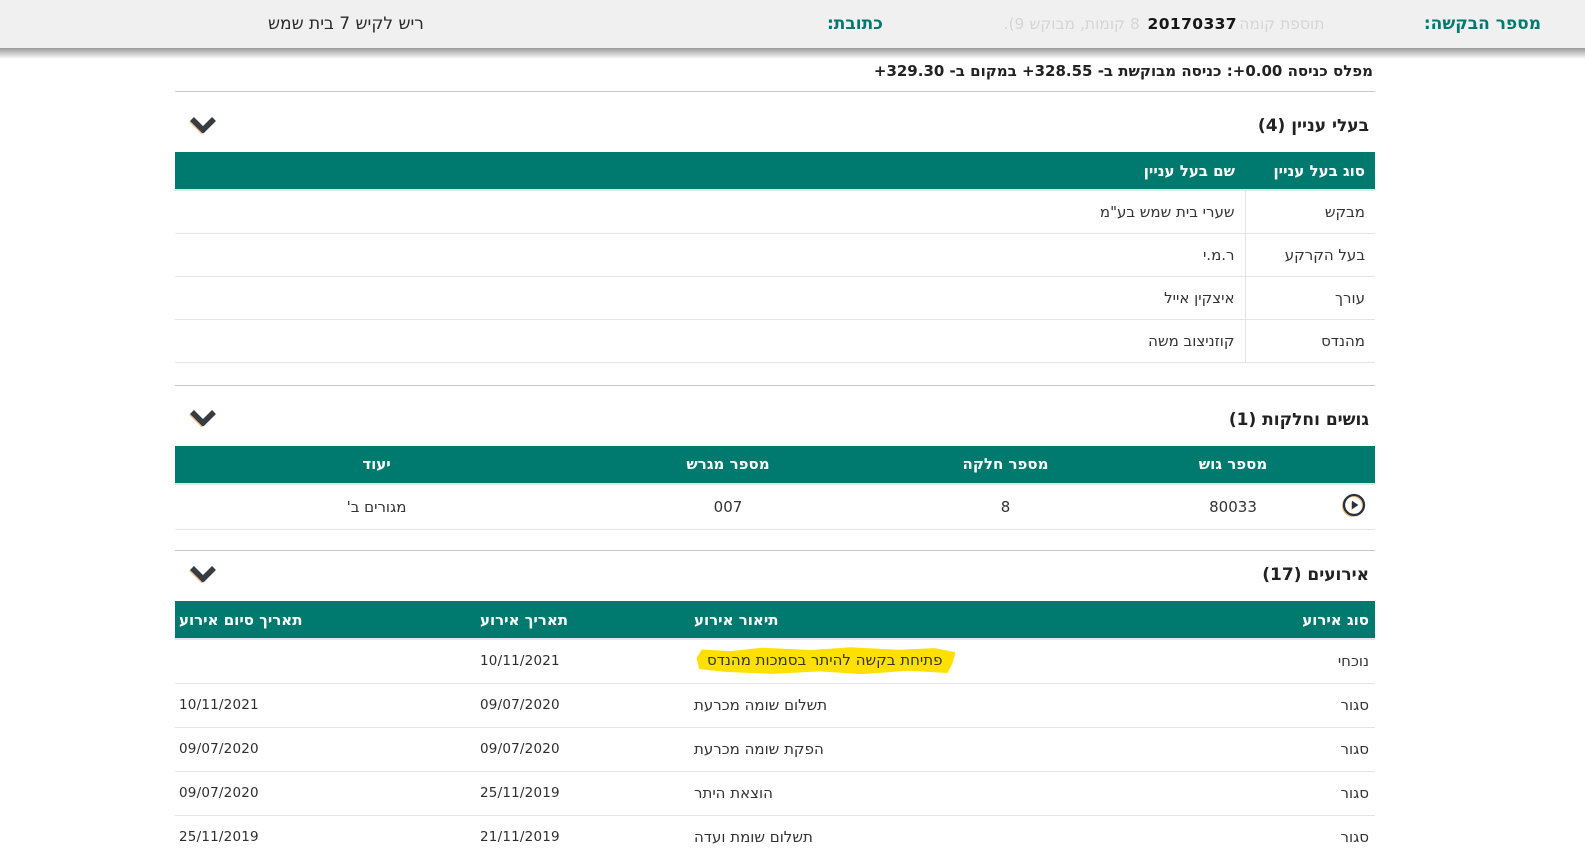 Image resolution: width=1585 pixels, height=858 pixels. What do you see at coordinates (1233, 506) in the screenshot?
I see `block-number: 80033` at bounding box center [1233, 506].